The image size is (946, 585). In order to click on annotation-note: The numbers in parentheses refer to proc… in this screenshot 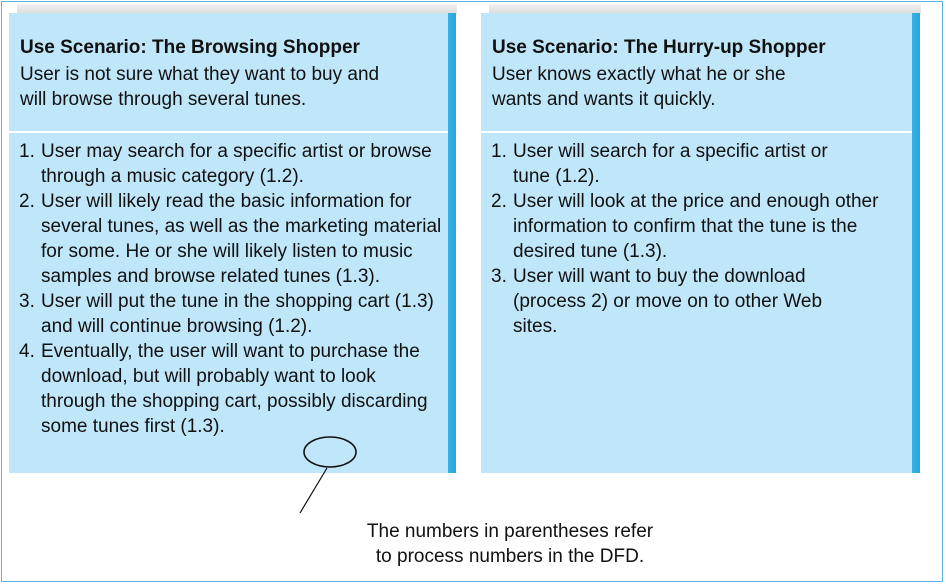, I will do `click(510, 544)`.